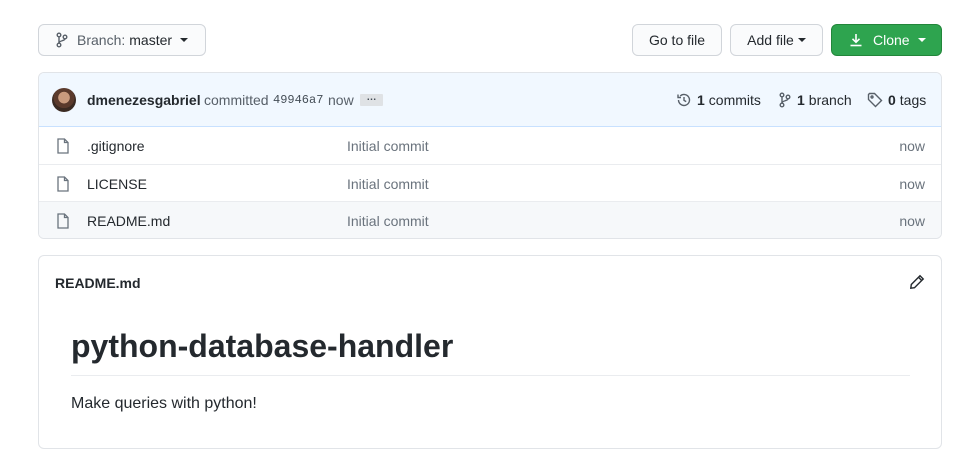 The width and height of the screenshot is (962, 470). I want to click on commit-verb: committed, so click(236, 100).